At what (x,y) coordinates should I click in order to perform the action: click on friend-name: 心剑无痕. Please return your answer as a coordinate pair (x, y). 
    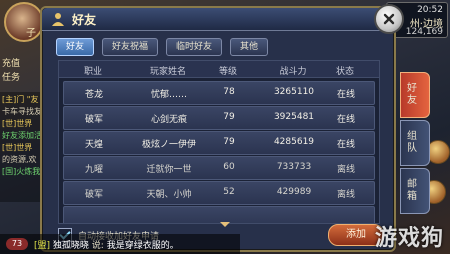
    Looking at the image, I should click on (168, 120).